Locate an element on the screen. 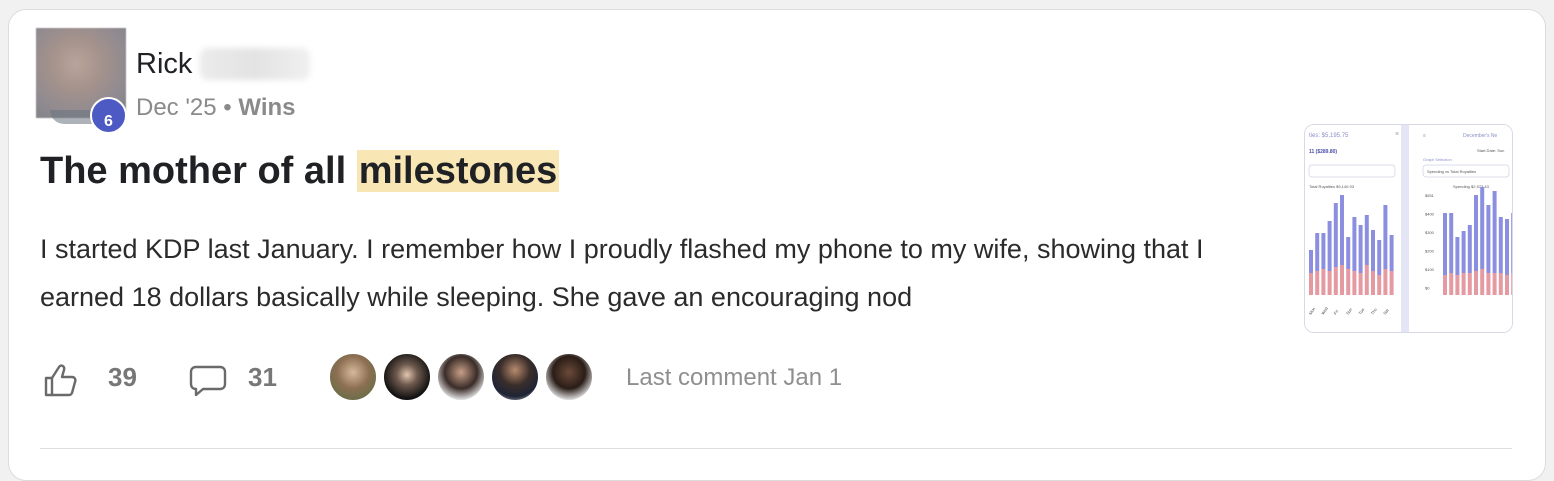 This screenshot has height=481, width=1554. thumb-right-header: December's Ne is located at coordinates (1480, 136).